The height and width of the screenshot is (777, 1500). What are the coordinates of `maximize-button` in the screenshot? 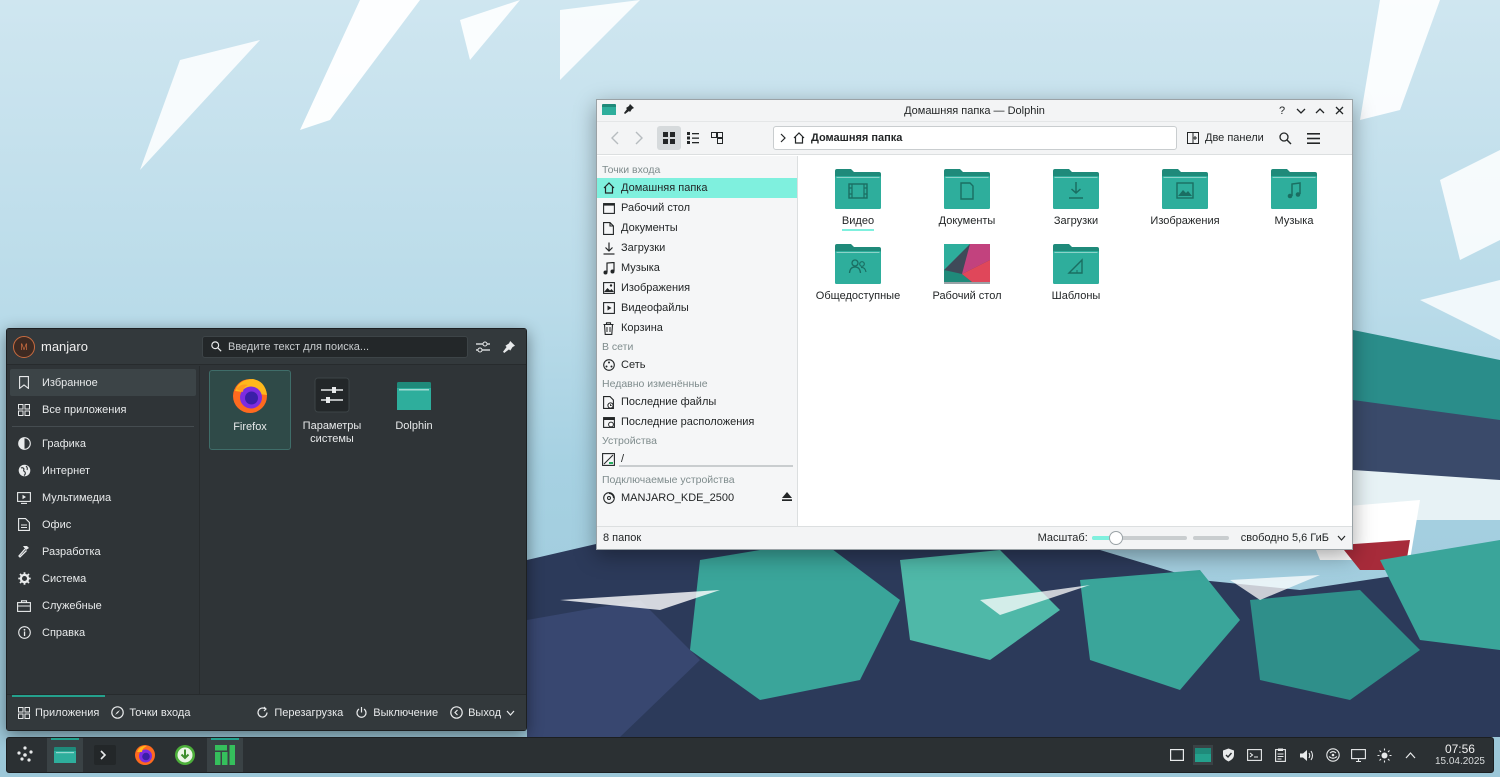 It's located at (1320, 111).